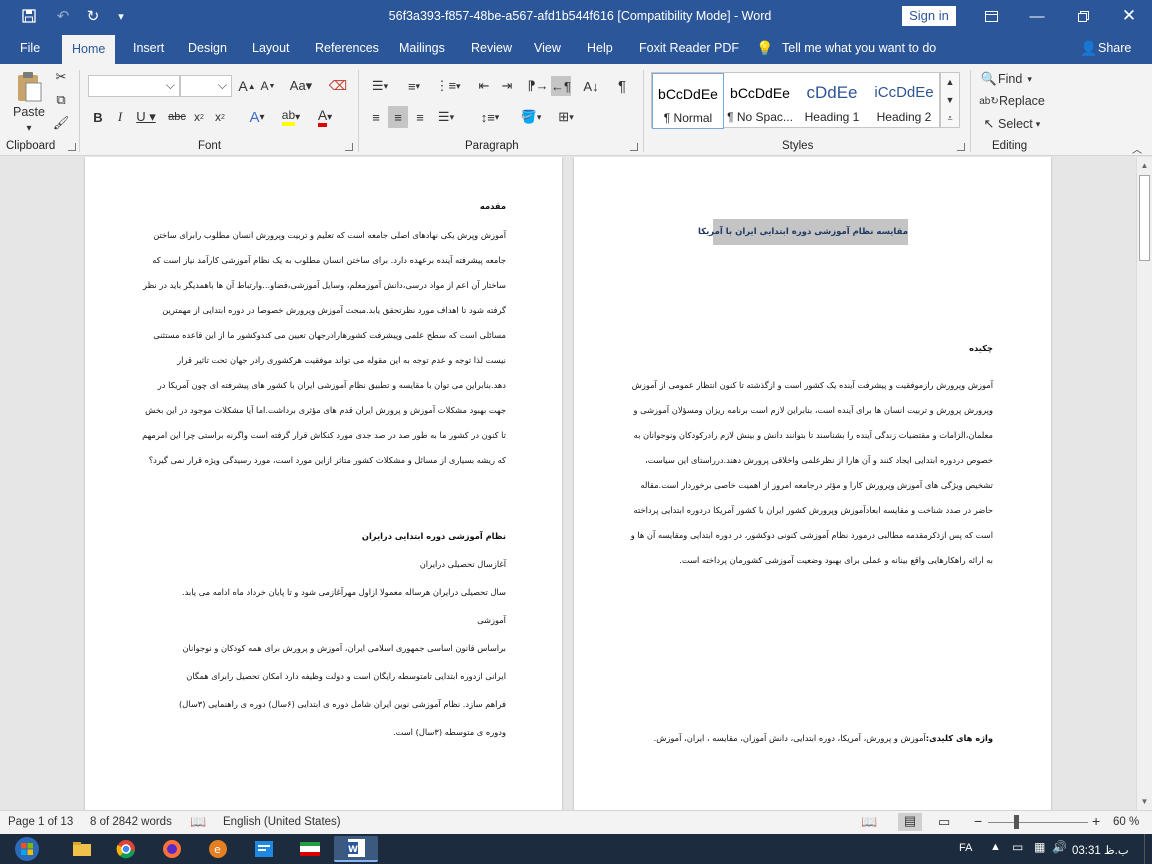 This screenshot has width=1152, height=864. What do you see at coordinates (89, 49) in the screenshot?
I see `tab-home: Home` at bounding box center [89, 49].